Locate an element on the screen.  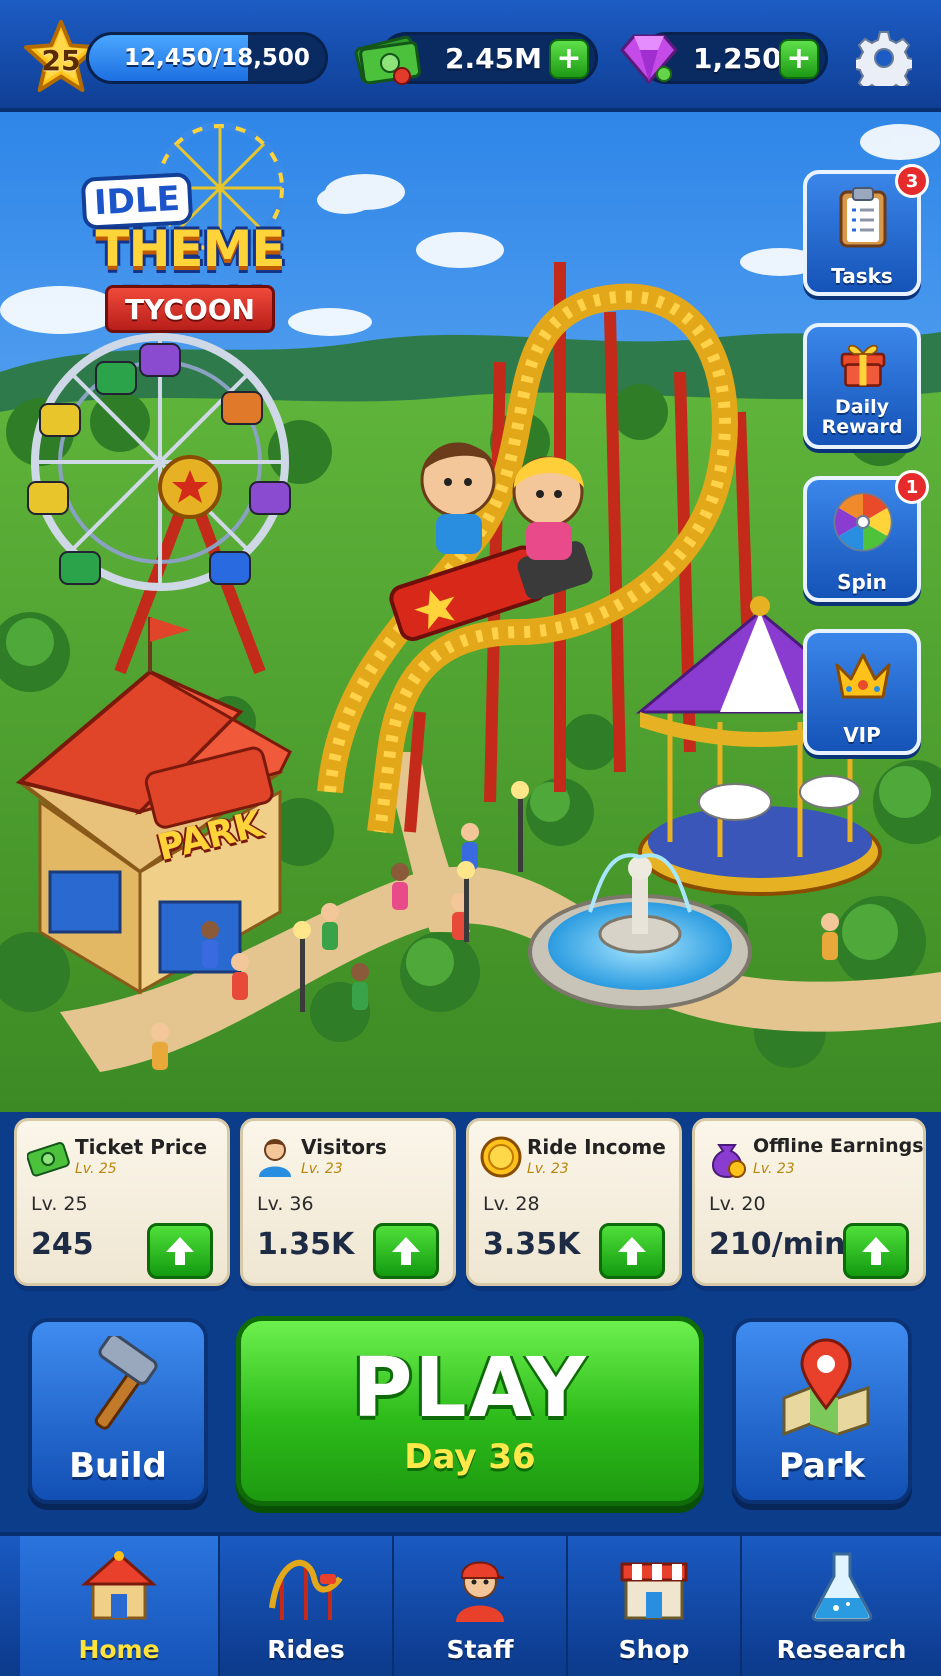
daily-reward-button: Daily Reward is located at coordinates (862, 386).